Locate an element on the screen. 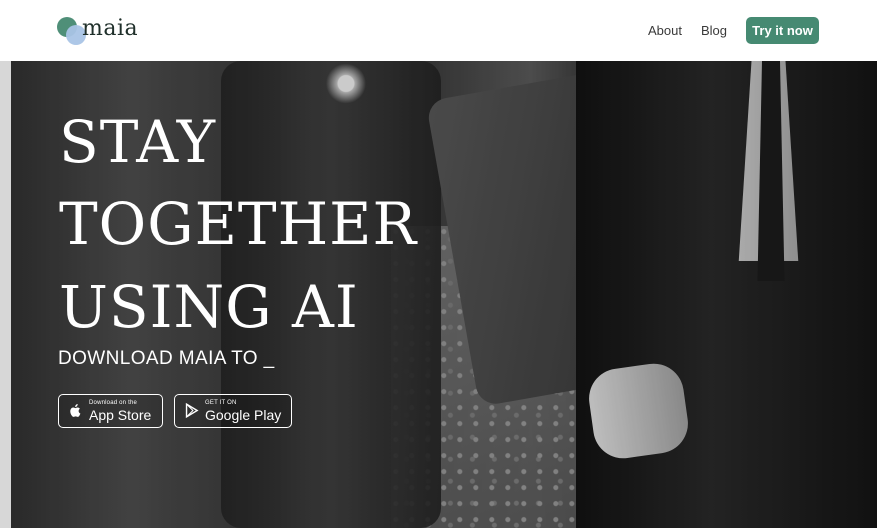 This screenshot has width=877, height=528. headline-line-2: TOGETHER is located at coordinates (238, 224).